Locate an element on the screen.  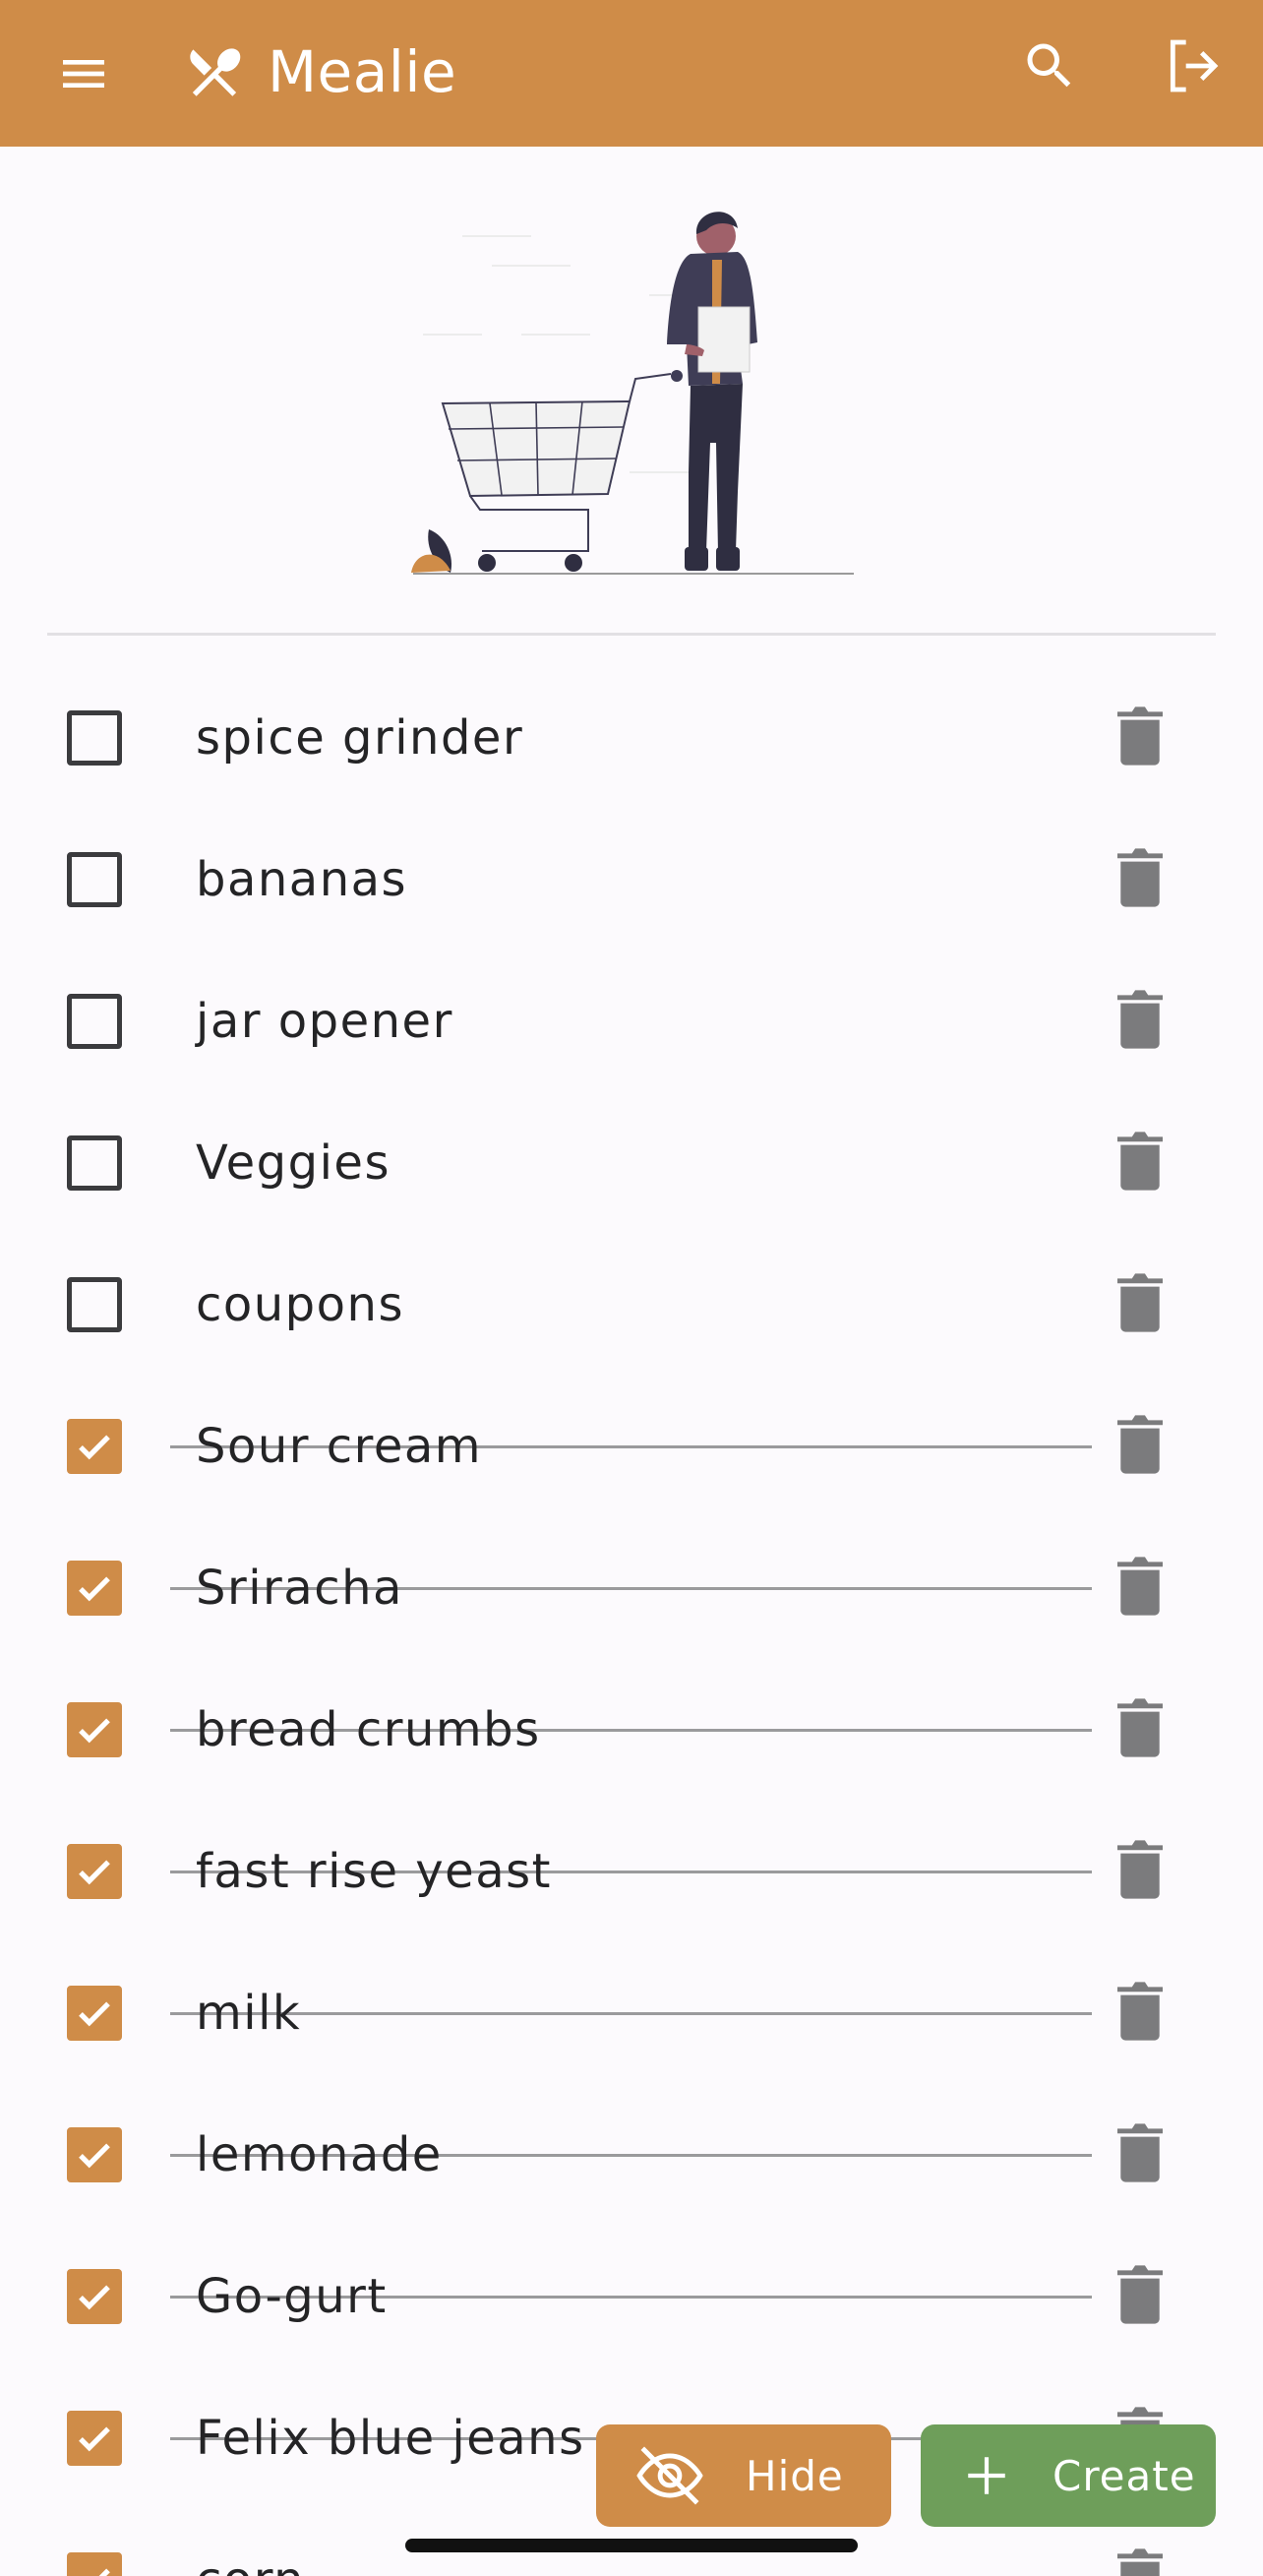
list-item: Sour cream is located at coordinates (631, 1446).